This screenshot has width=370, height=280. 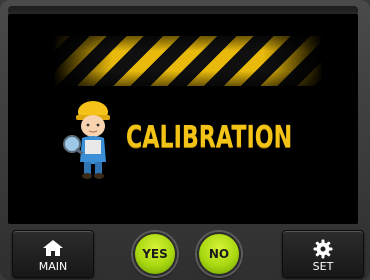 What do you see at coordinates (86, 140) in the screenshot?
I see `worker-illustration-icon` at bounding box center [86, 140].